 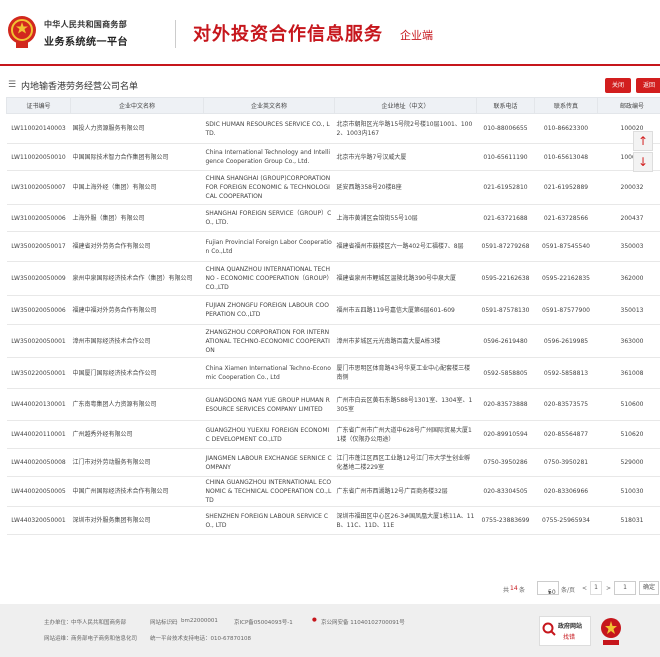 I want to click on company-name-en: SHANGHAI FOREIGN SERVICE（GROUP）CO., LTD., so click(x=269, y=218).